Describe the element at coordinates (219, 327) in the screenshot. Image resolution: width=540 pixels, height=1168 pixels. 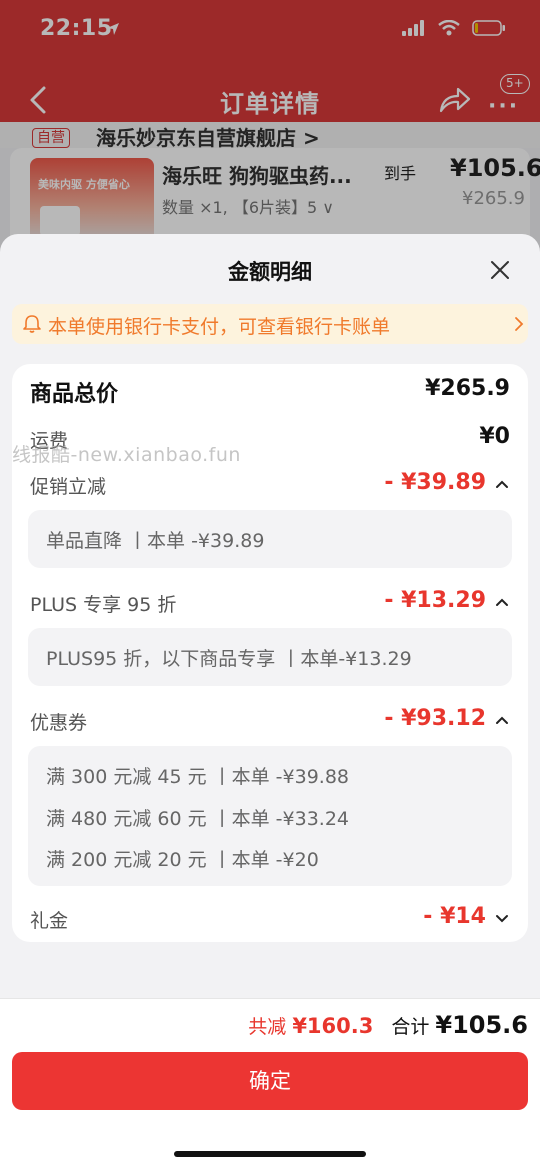
I see `notice-text: 本单使用银行卡支付，可查看银行卡账单` at that location.